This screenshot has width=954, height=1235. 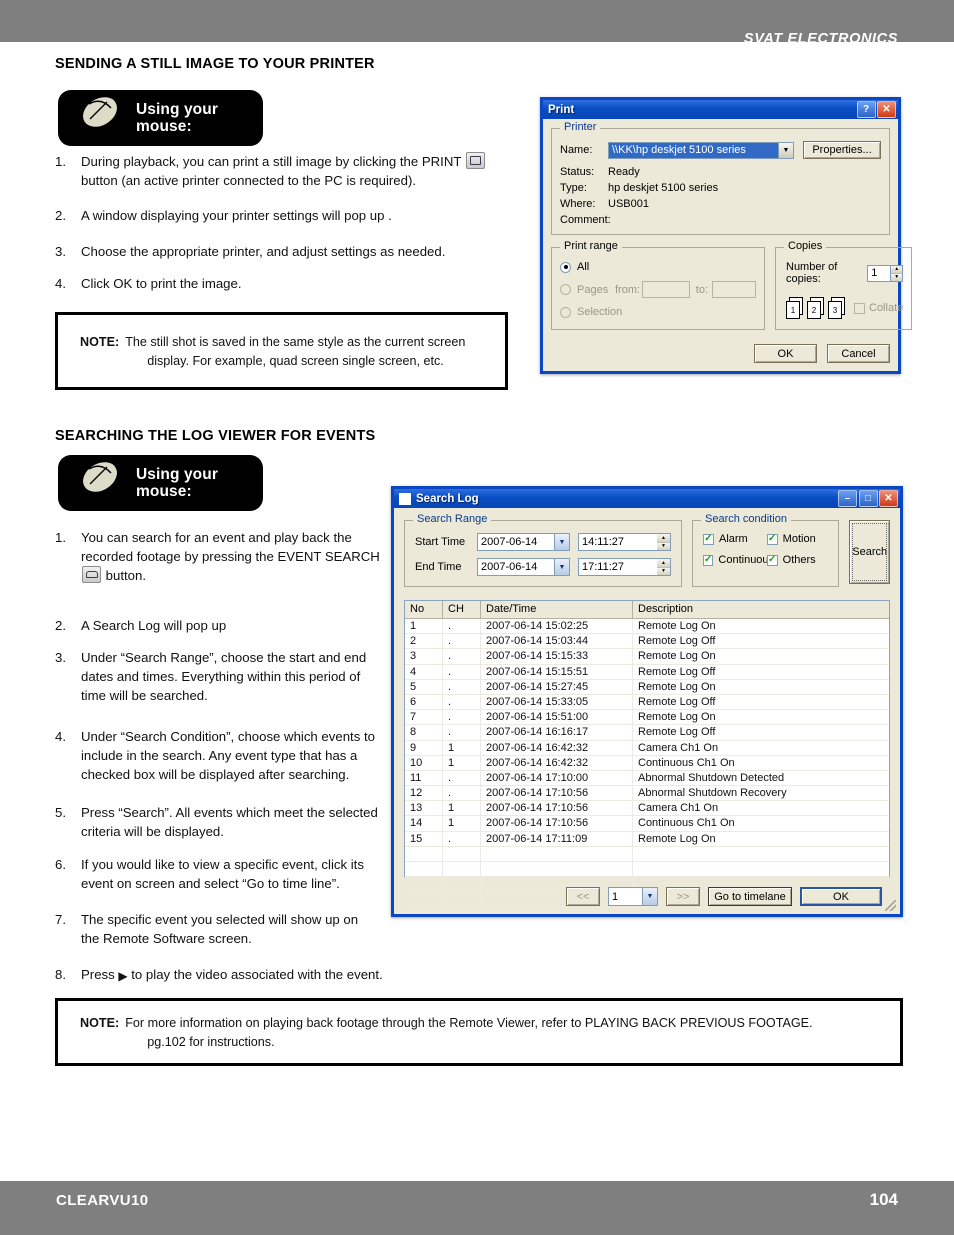 I want to click on maximize-icon: □, so click(x=868, y=498).